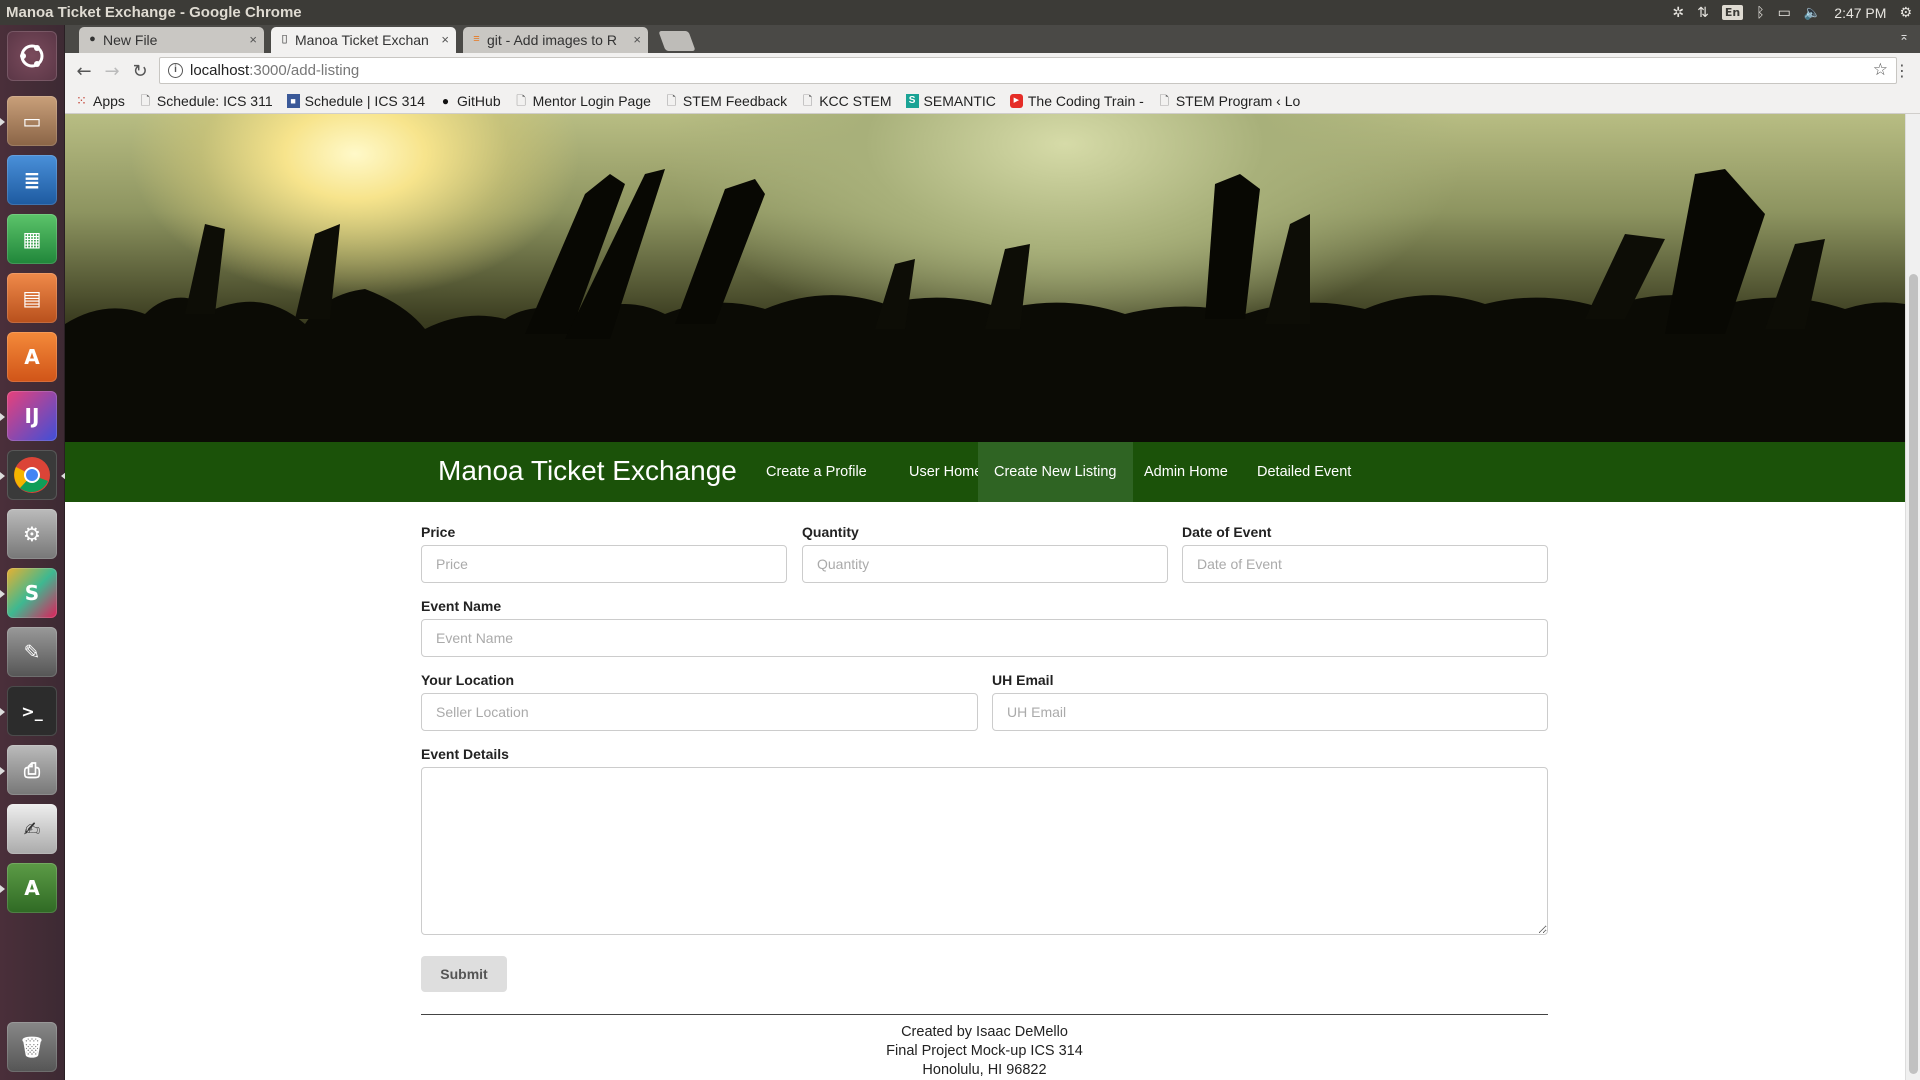 This screenshot has height=1080, width=1920. I want to click on bookmark-github: ● GitHub, so click(470, 101).